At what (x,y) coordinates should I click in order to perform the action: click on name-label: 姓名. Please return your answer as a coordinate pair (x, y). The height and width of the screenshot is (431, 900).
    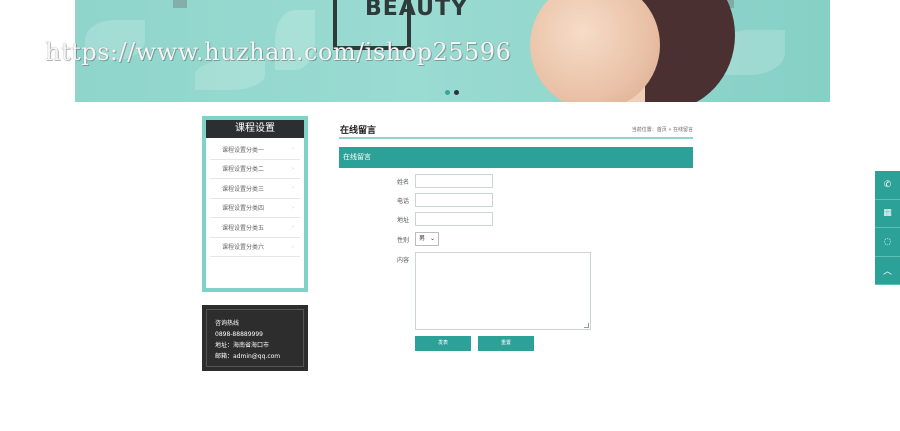
    Looking at the image, I should click on (403, 182).